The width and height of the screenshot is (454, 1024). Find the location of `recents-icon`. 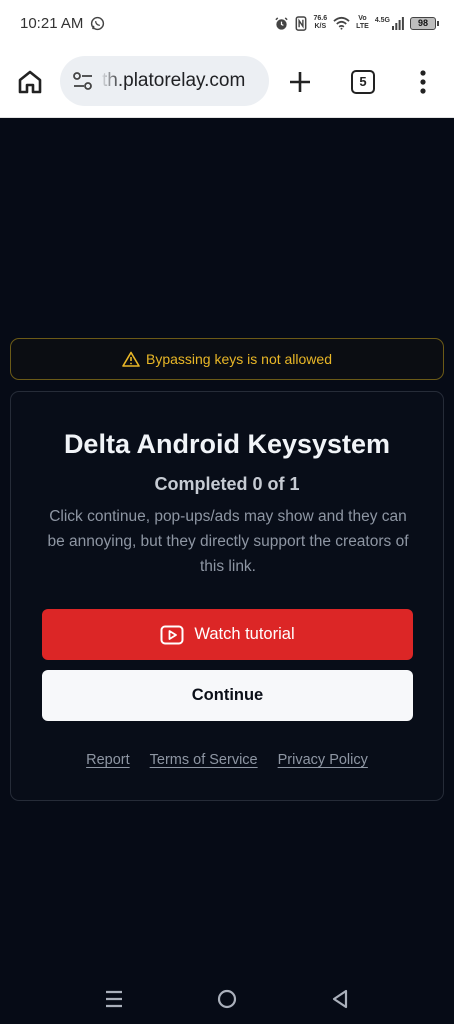

recents-icon is located at coordinates (114, 999).